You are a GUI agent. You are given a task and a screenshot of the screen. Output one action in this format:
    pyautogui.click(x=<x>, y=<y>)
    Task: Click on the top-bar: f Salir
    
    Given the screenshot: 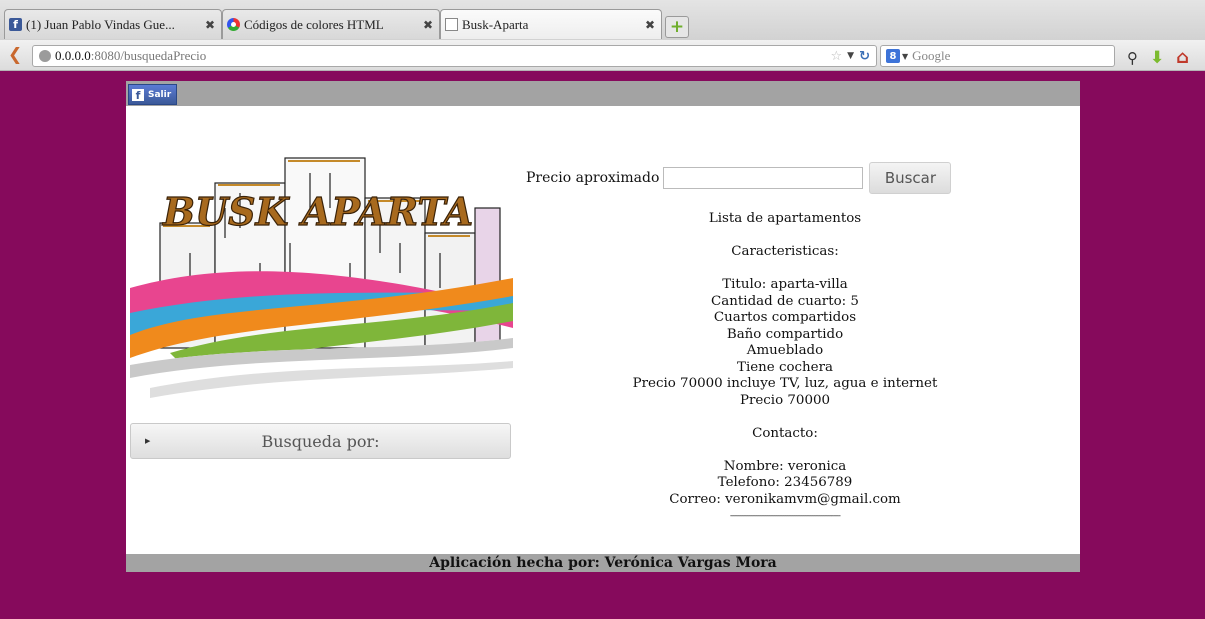 What is the action you would take?
    pyautogui.click(x=603, y=93)
    